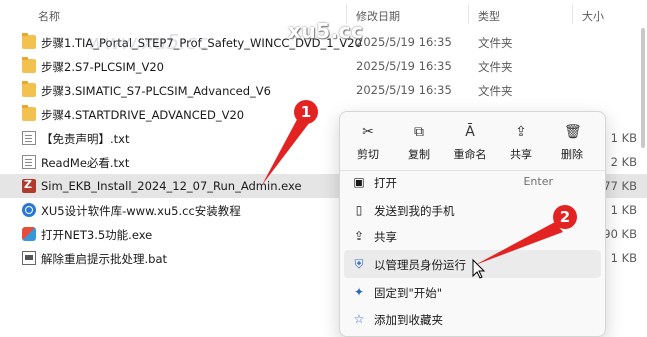  What do you see at coordinates (479, 268) in the screenshot?
I see `mouse-cursor-icon` at bounding box center [479, 268].